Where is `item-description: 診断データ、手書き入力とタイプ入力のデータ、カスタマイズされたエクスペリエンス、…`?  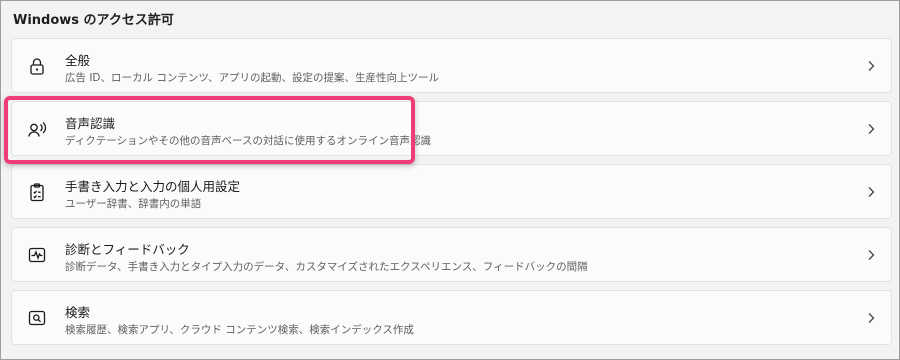
item-description: 診断データ、手書き入力とタイプ入力のデータ、カスタマイズされたエクスペリエンス、… is located at coordinates (326, 267).